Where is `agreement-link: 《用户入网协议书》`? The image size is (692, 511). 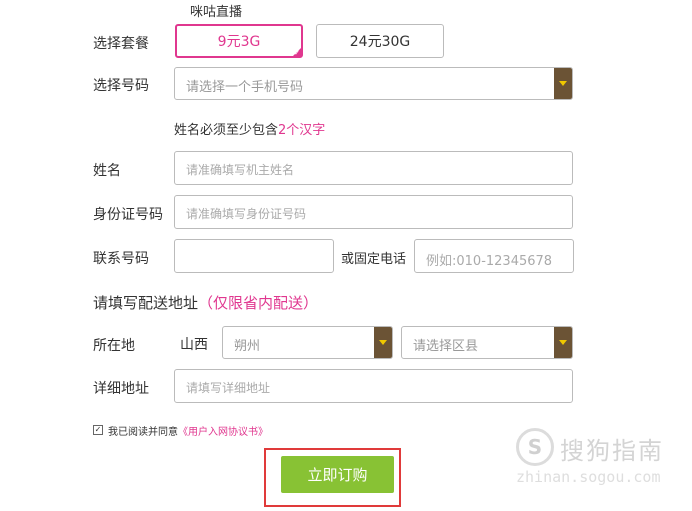
agreement-link: 《用户入网协议书》 is located at coordinates (223, 432).